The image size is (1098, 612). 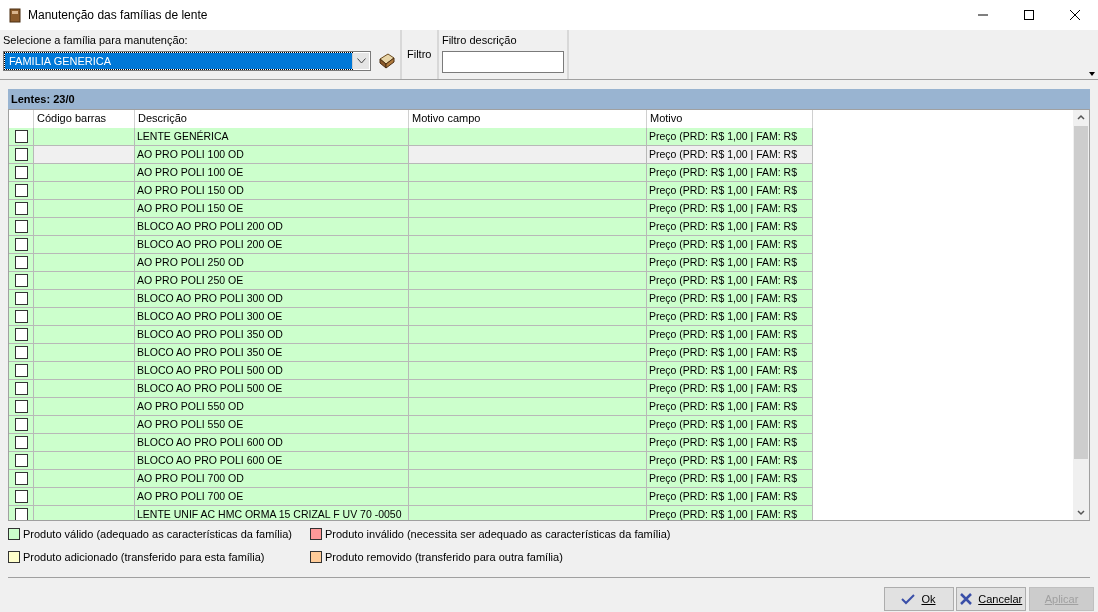 What do you see at coordinates (272, 191) in the screenshot?
I see `table-cell: AO PRO POLI 150 OD` at bounding box center [272, 191].